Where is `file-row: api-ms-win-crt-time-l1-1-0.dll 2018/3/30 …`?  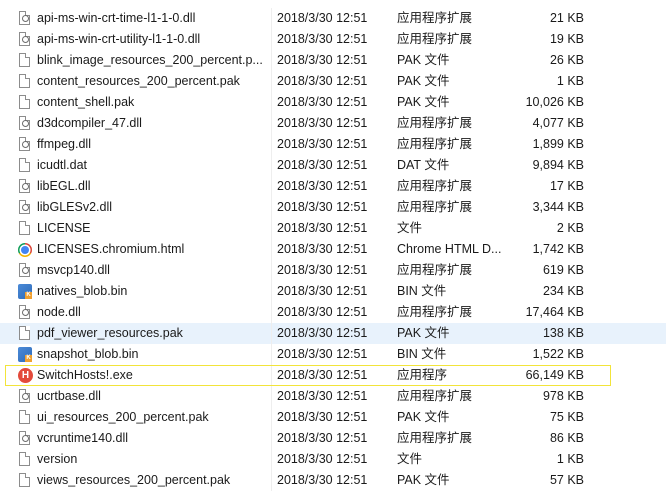 file-row: api-ms-win-crt-time-l1-1-0.dll 2018/3/30 … is located at coordinates (333, 18).